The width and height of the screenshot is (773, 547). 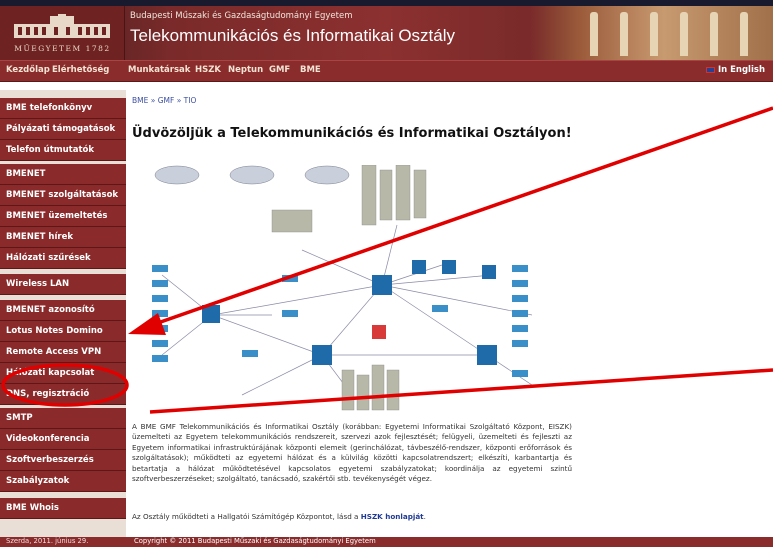 I want to click on nav-staff: Munkatársak, so click(x=159, y=70).